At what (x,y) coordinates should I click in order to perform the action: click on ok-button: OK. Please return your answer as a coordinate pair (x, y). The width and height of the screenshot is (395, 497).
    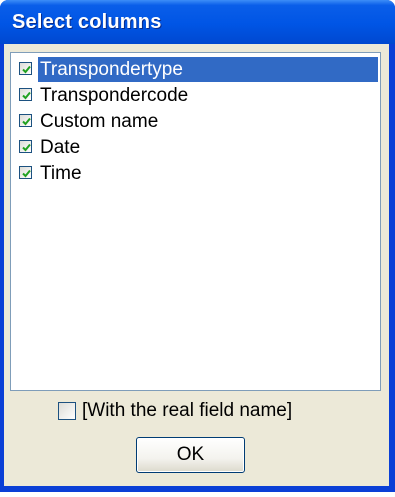
    Looking at the image, I should click on (190, 455).